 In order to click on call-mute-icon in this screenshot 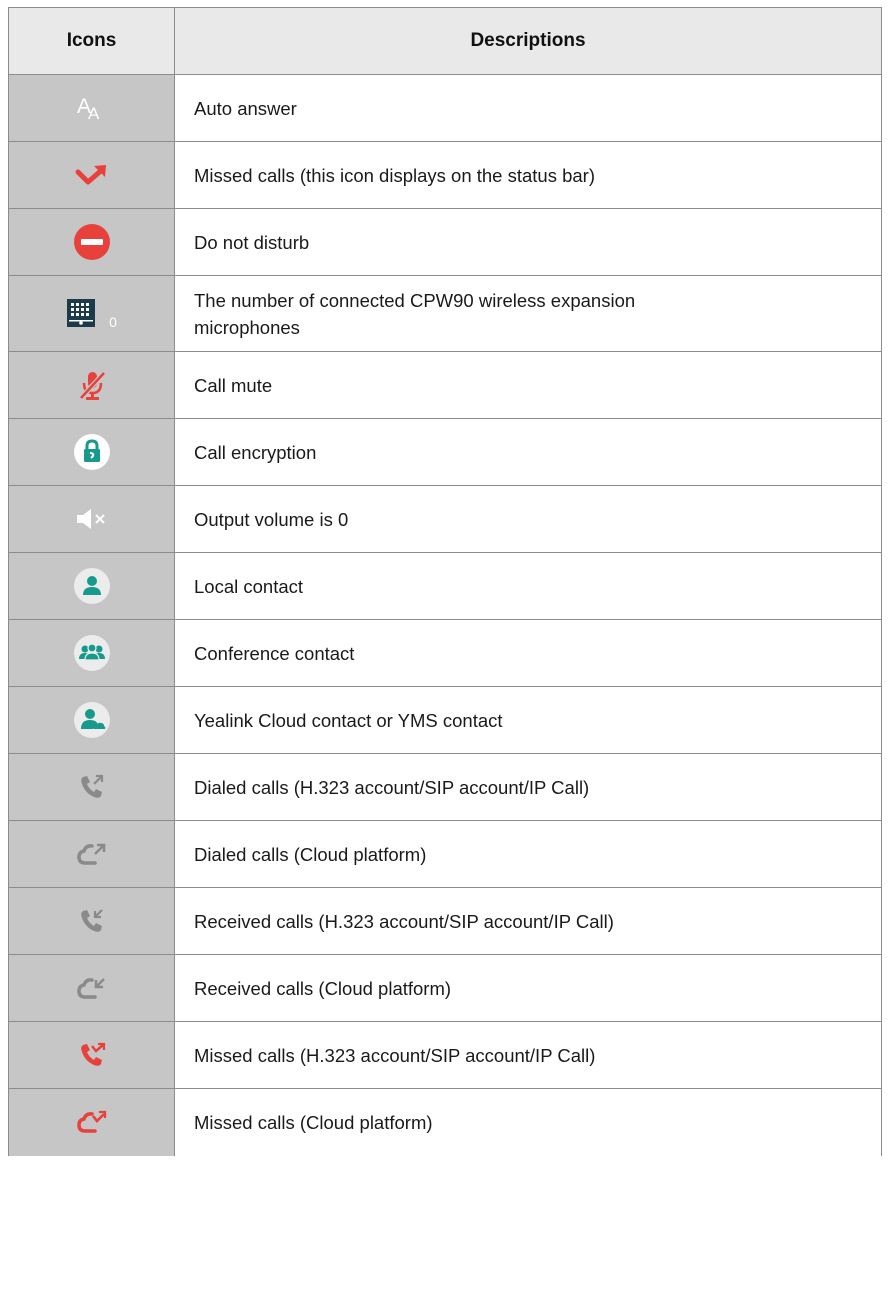, I will do `click(92, 385)`.